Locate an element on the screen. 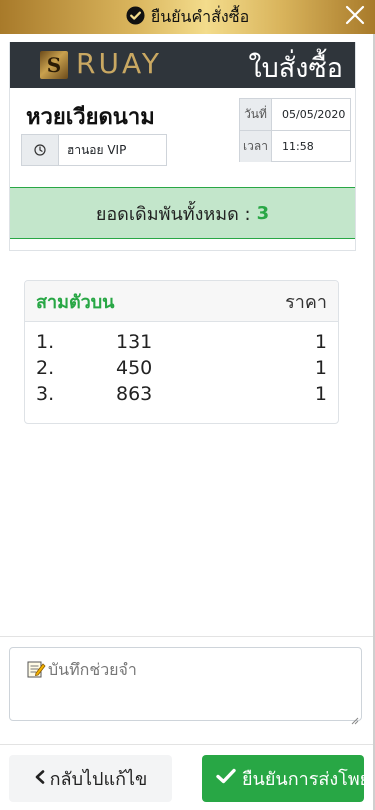 The image size is (375, 810). brand-mark: S is located at coordinates (54, 65).